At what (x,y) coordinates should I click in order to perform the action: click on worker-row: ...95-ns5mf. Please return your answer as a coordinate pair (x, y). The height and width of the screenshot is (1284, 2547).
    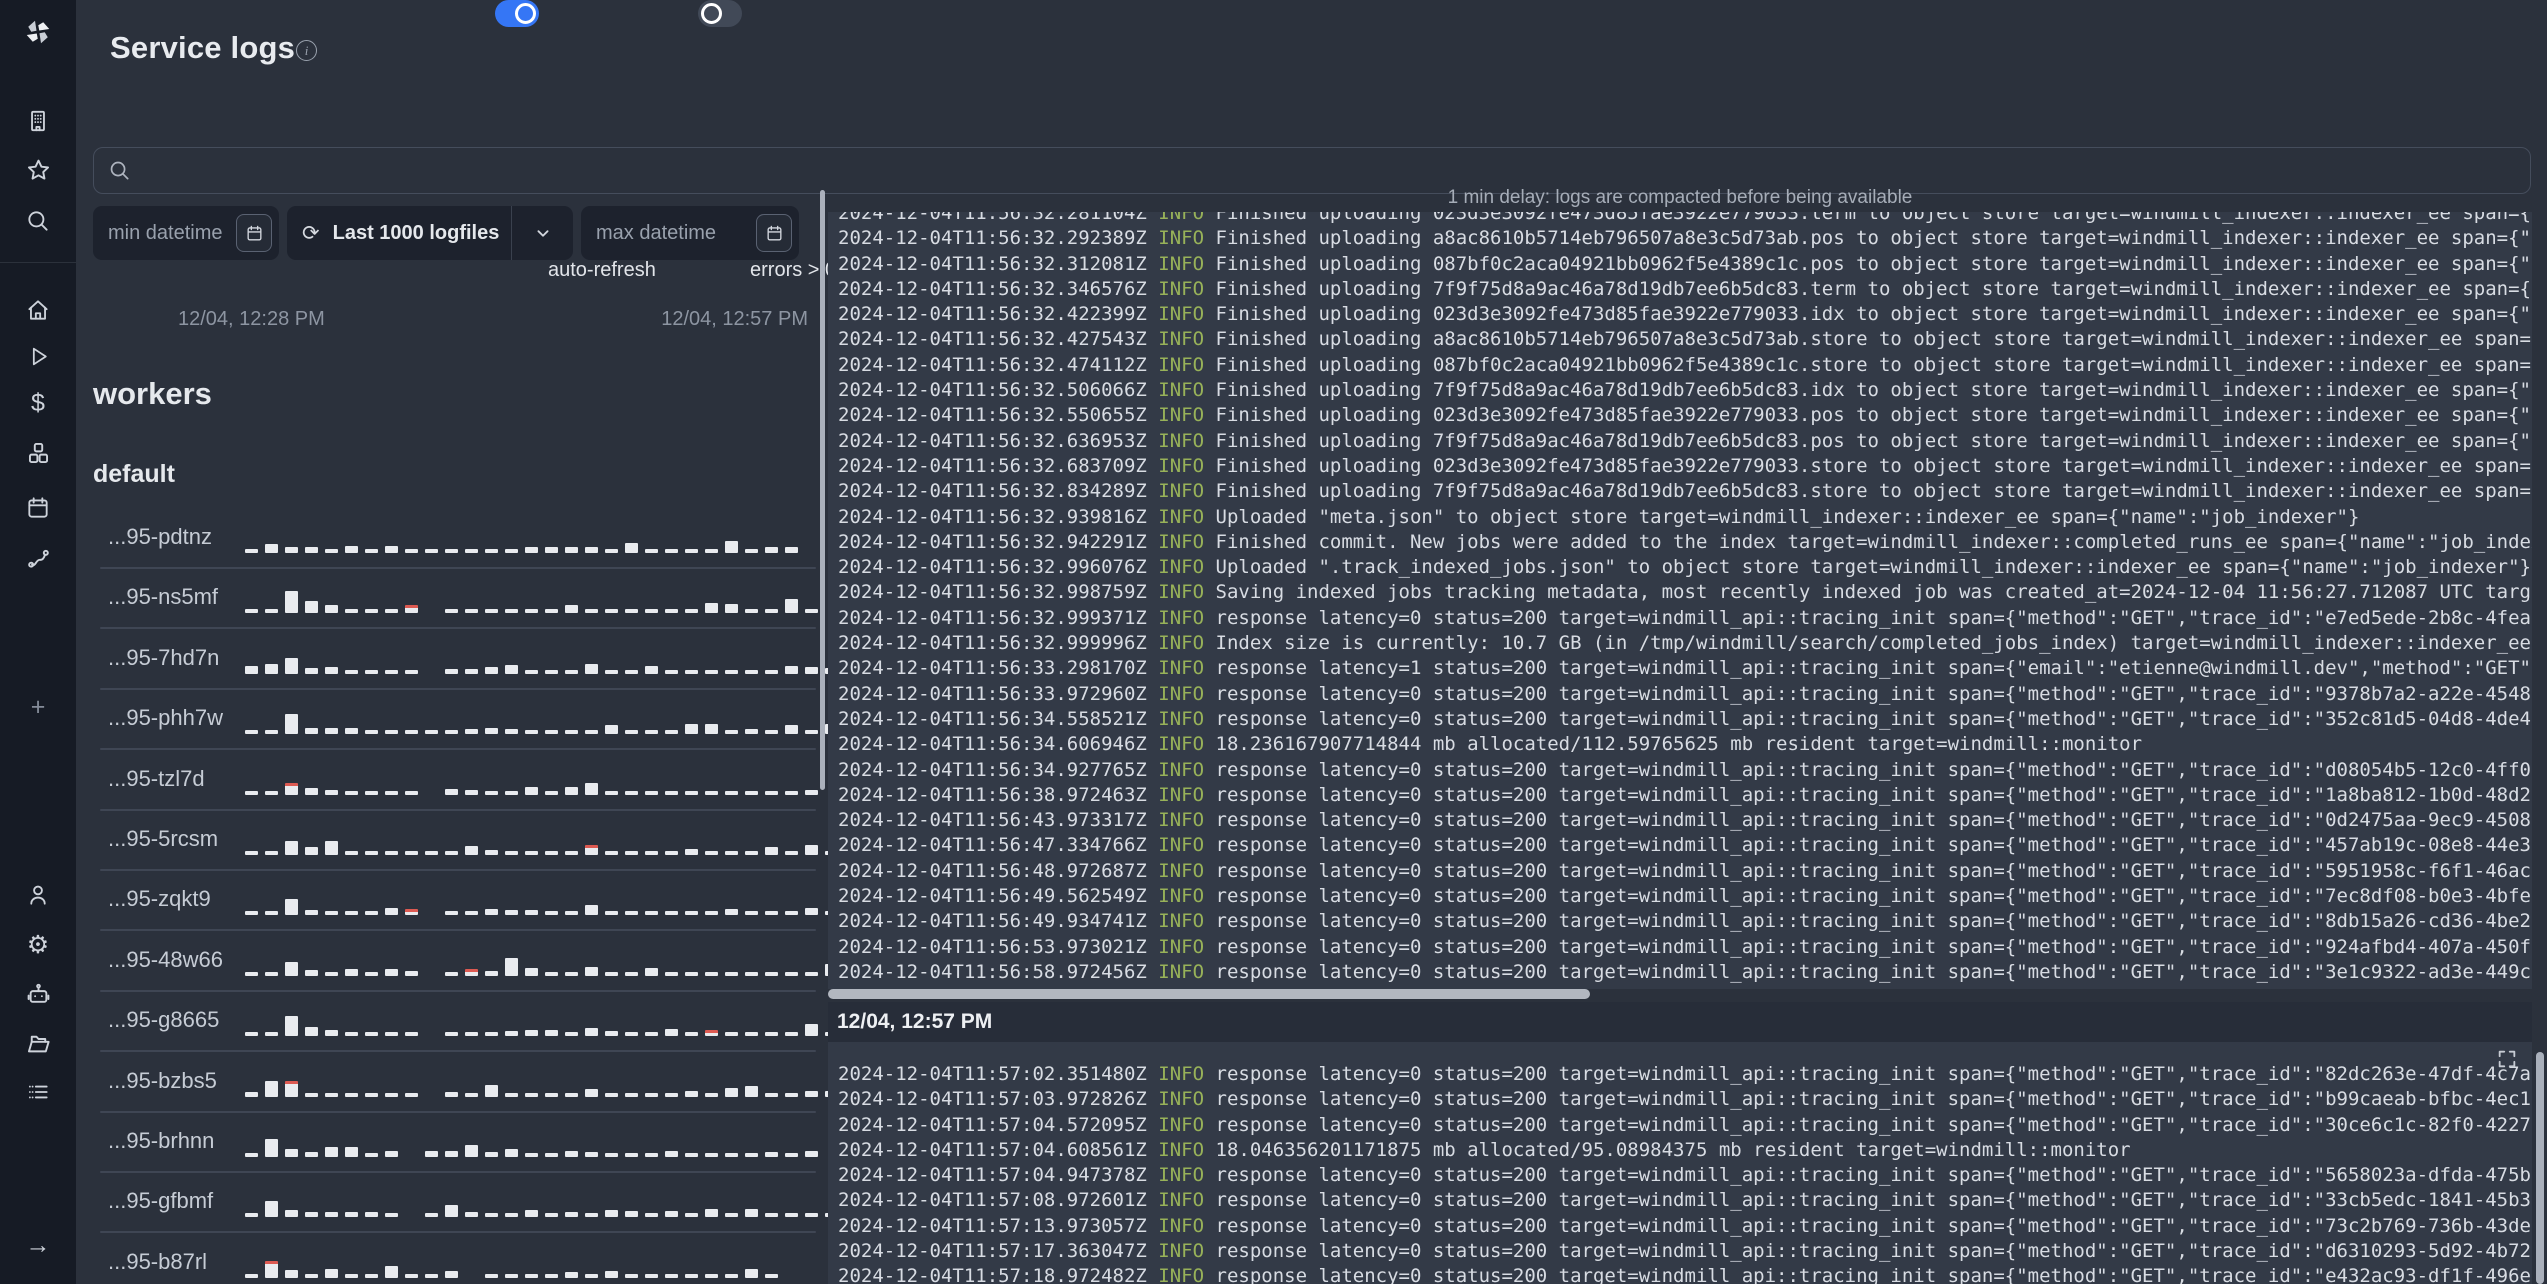
    Looking at the image, I should click on (459, 598).